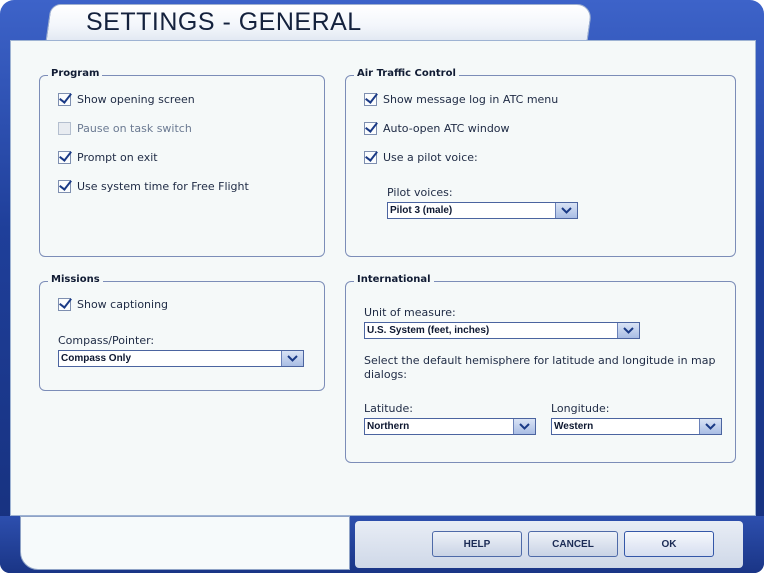 This screenshot has width=764, height=573. I want to click on compass-pointer-dropdown: Compass Only, so click(181, 358).